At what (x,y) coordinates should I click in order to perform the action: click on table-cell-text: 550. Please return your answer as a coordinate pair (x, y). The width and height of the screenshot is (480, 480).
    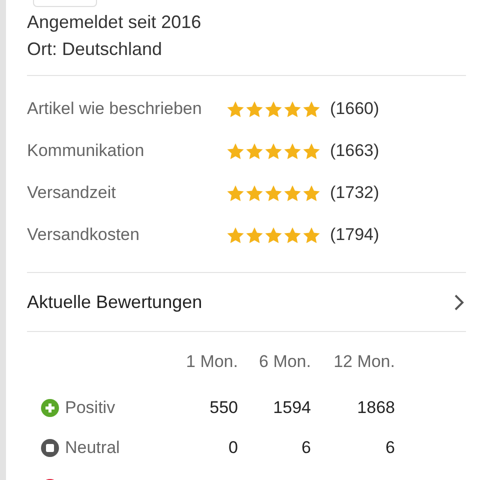
    Looking at the image, I should click on (223, 408).